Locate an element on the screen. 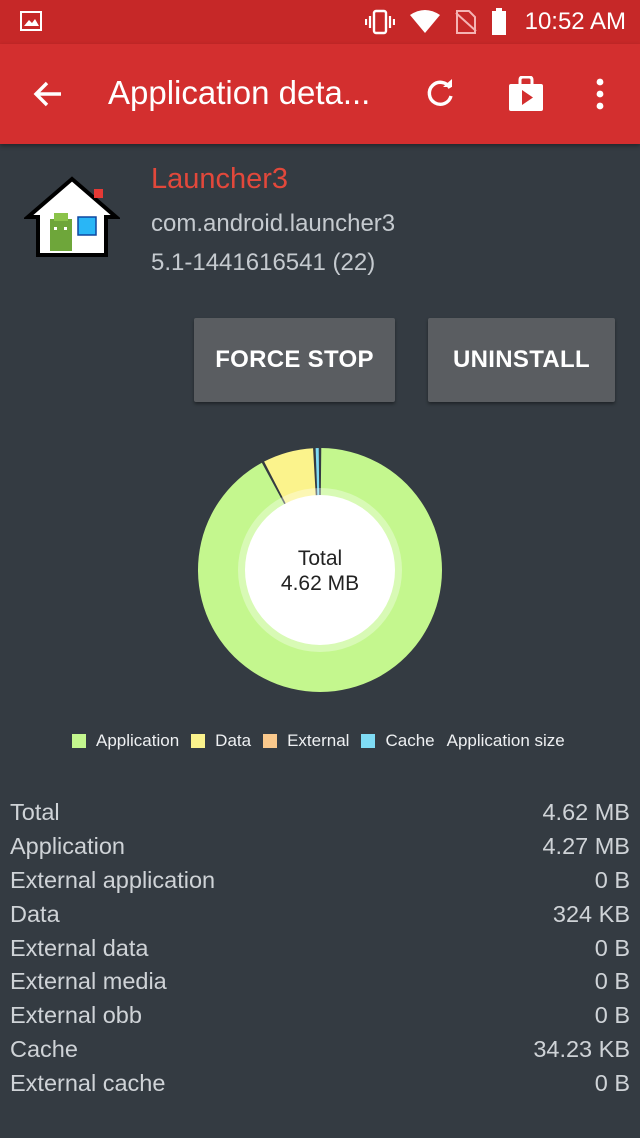 This screenshot has height=1138, width=640. size-row: Application 4.27 MB is located at coordinates (320, 847).